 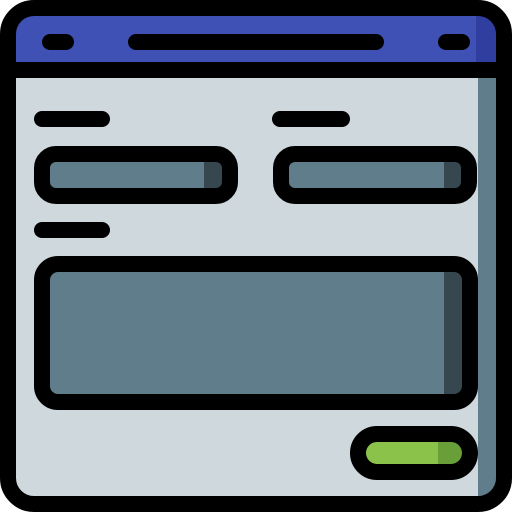 What do you see at coordinates (487, 283) in the screenshot?
I see `window-shade` at bounding box center [487, 283].